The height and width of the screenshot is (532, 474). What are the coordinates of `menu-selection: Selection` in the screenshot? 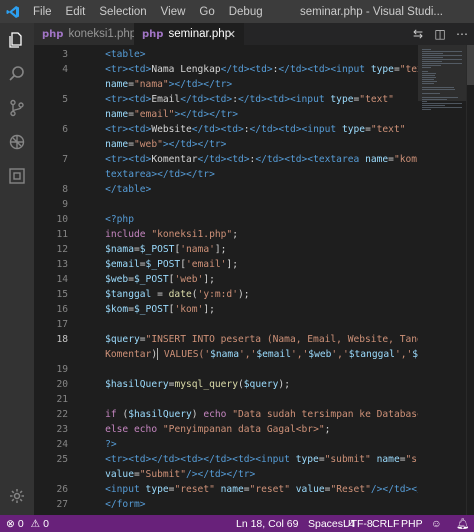 It's located at (122, 12).